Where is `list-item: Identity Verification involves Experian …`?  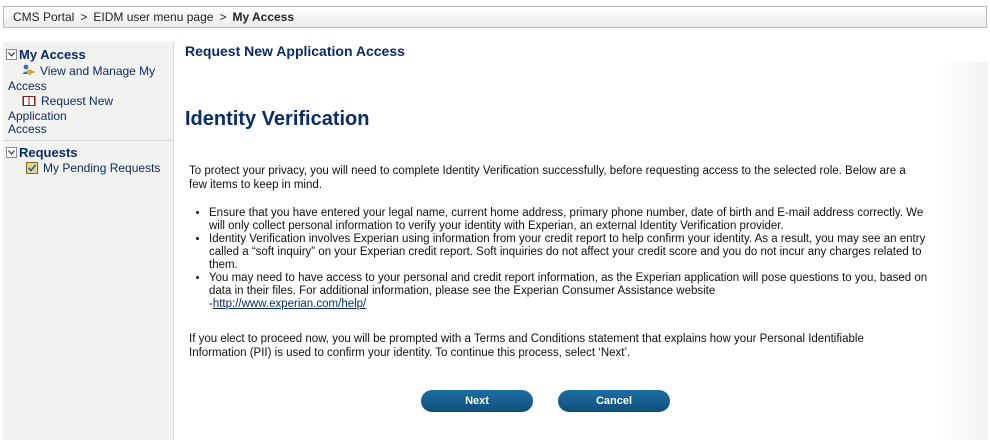 list-item: Identity Verification involves Experian … is located at coordinates (573, 252).